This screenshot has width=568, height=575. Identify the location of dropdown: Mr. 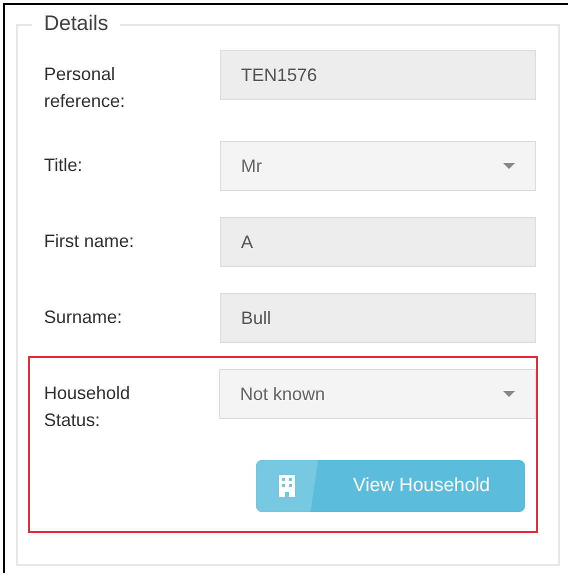
(378, 166).